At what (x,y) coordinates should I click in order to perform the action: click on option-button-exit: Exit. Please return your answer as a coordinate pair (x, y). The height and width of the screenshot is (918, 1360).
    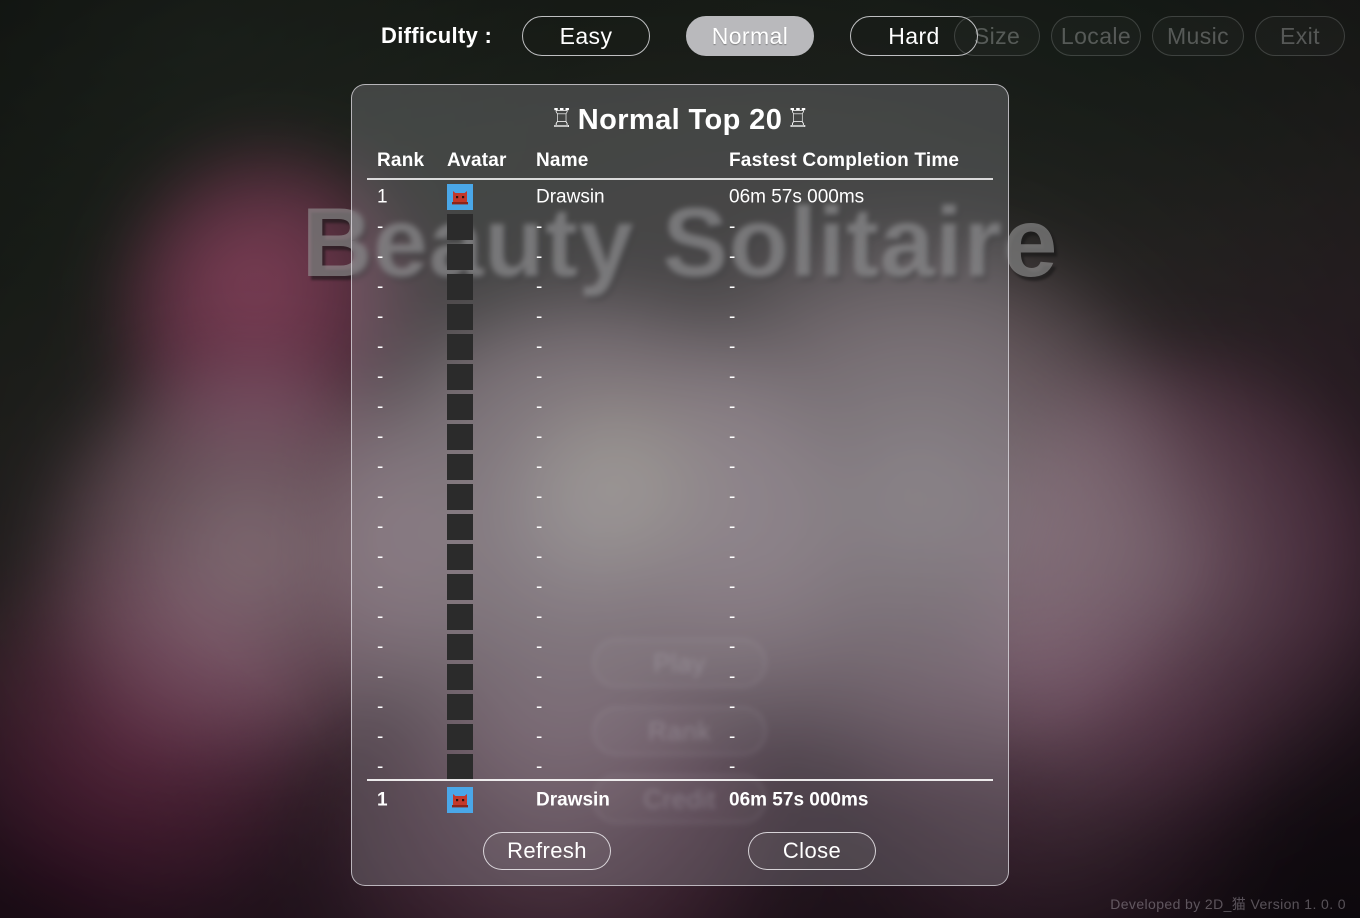
    Looking at the image, I should click on (1300, 36).